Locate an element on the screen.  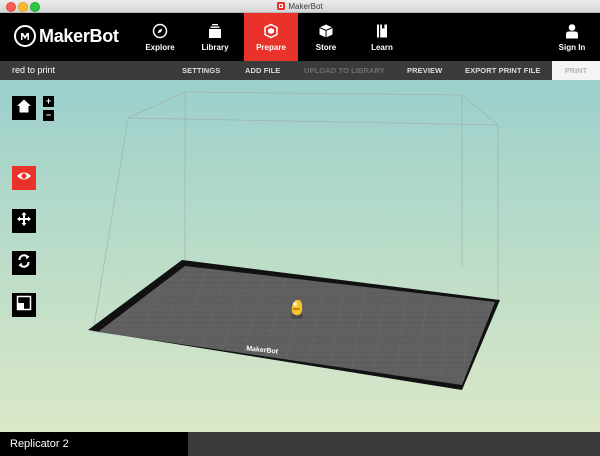
move-icon is located at coordinates (24, 221).